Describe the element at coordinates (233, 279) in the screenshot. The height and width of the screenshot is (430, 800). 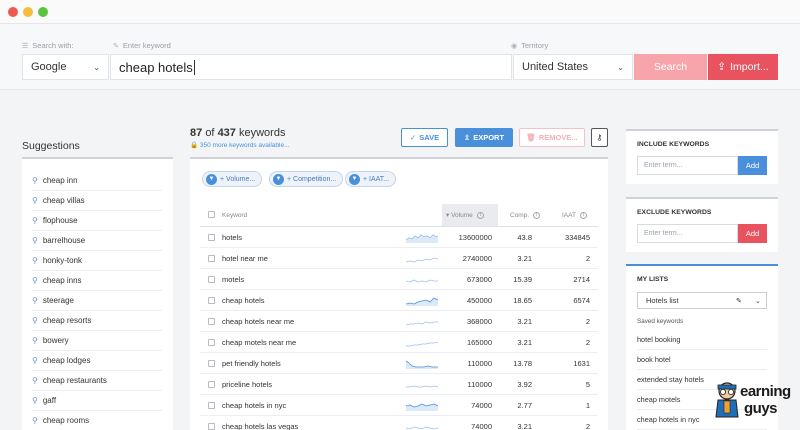
I see `keyword-cell: motels` at that location.